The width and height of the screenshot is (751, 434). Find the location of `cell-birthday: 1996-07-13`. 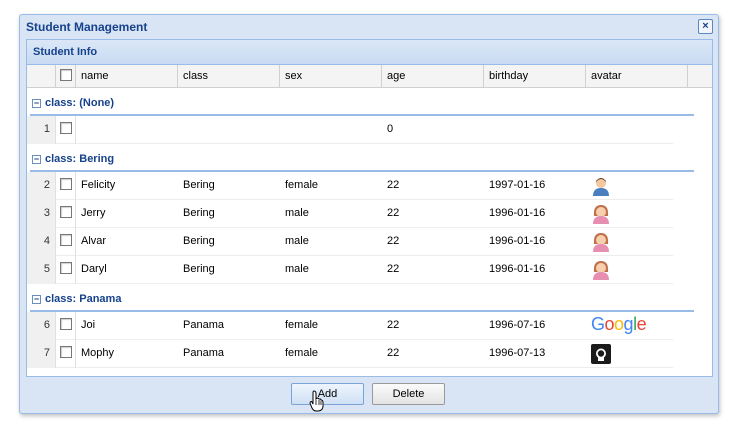

cell-birthday: 1996-07-13 is located at coordinates (535, 354).